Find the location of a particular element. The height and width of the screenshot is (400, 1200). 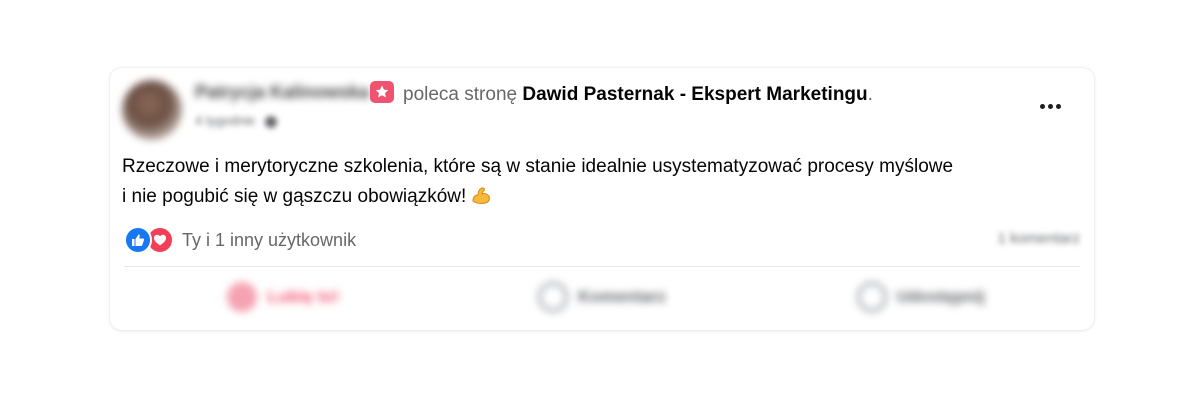

author-name: Patrycja Kalinowska is located at coordinates (282, 92).